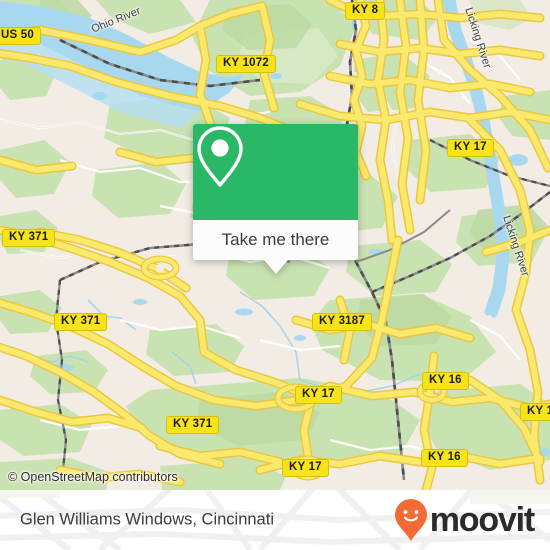  What do you see at coordinates (470, 148) in the screenshot?
I see `road-shield-ky-17-north: KY 17` at bounding box center [470, 148].